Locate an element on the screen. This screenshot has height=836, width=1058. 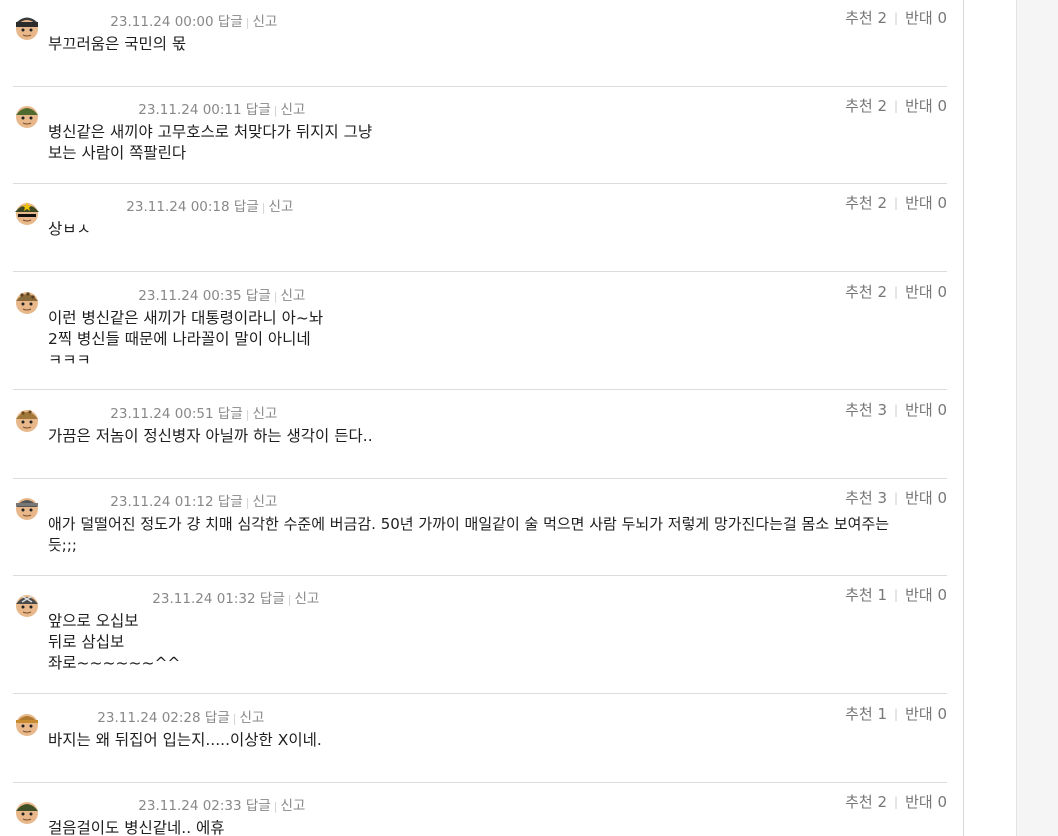
comment-time: 23.11.24 00:35 is located at coordinates (190, 296).